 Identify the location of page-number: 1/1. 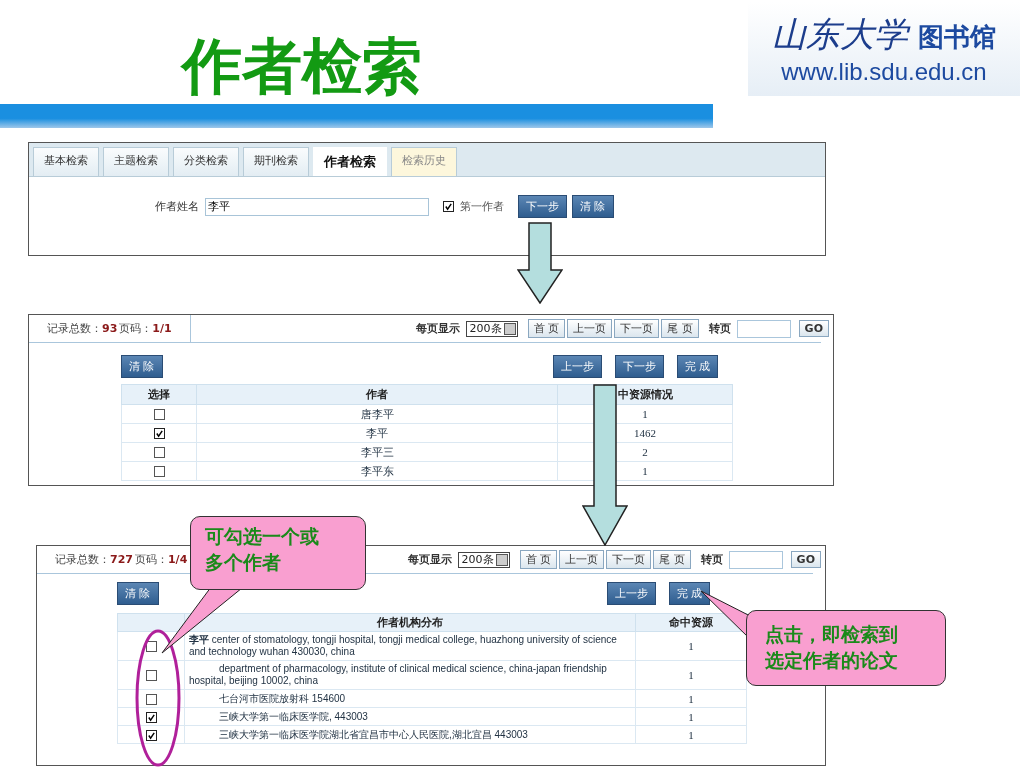
(162, 328).